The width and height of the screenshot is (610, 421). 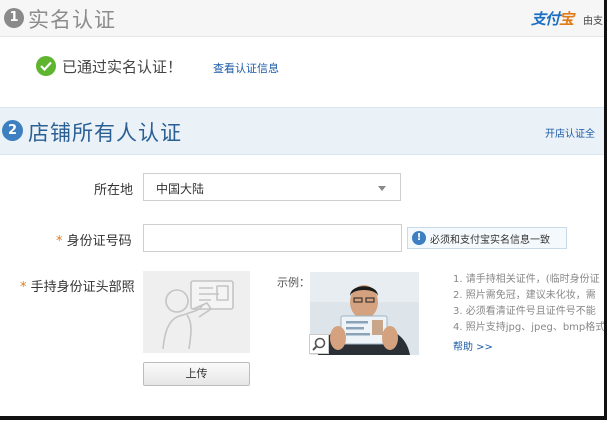 I want to click on id-hint-box: ! 必须和支付宝实名信息一致, so click(x=487, y=238).